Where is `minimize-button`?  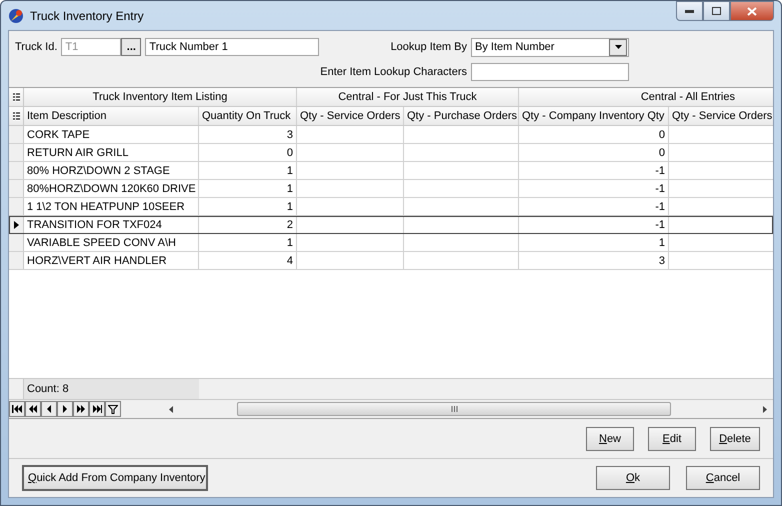 minimize-button is located at coordinates (689, 11).